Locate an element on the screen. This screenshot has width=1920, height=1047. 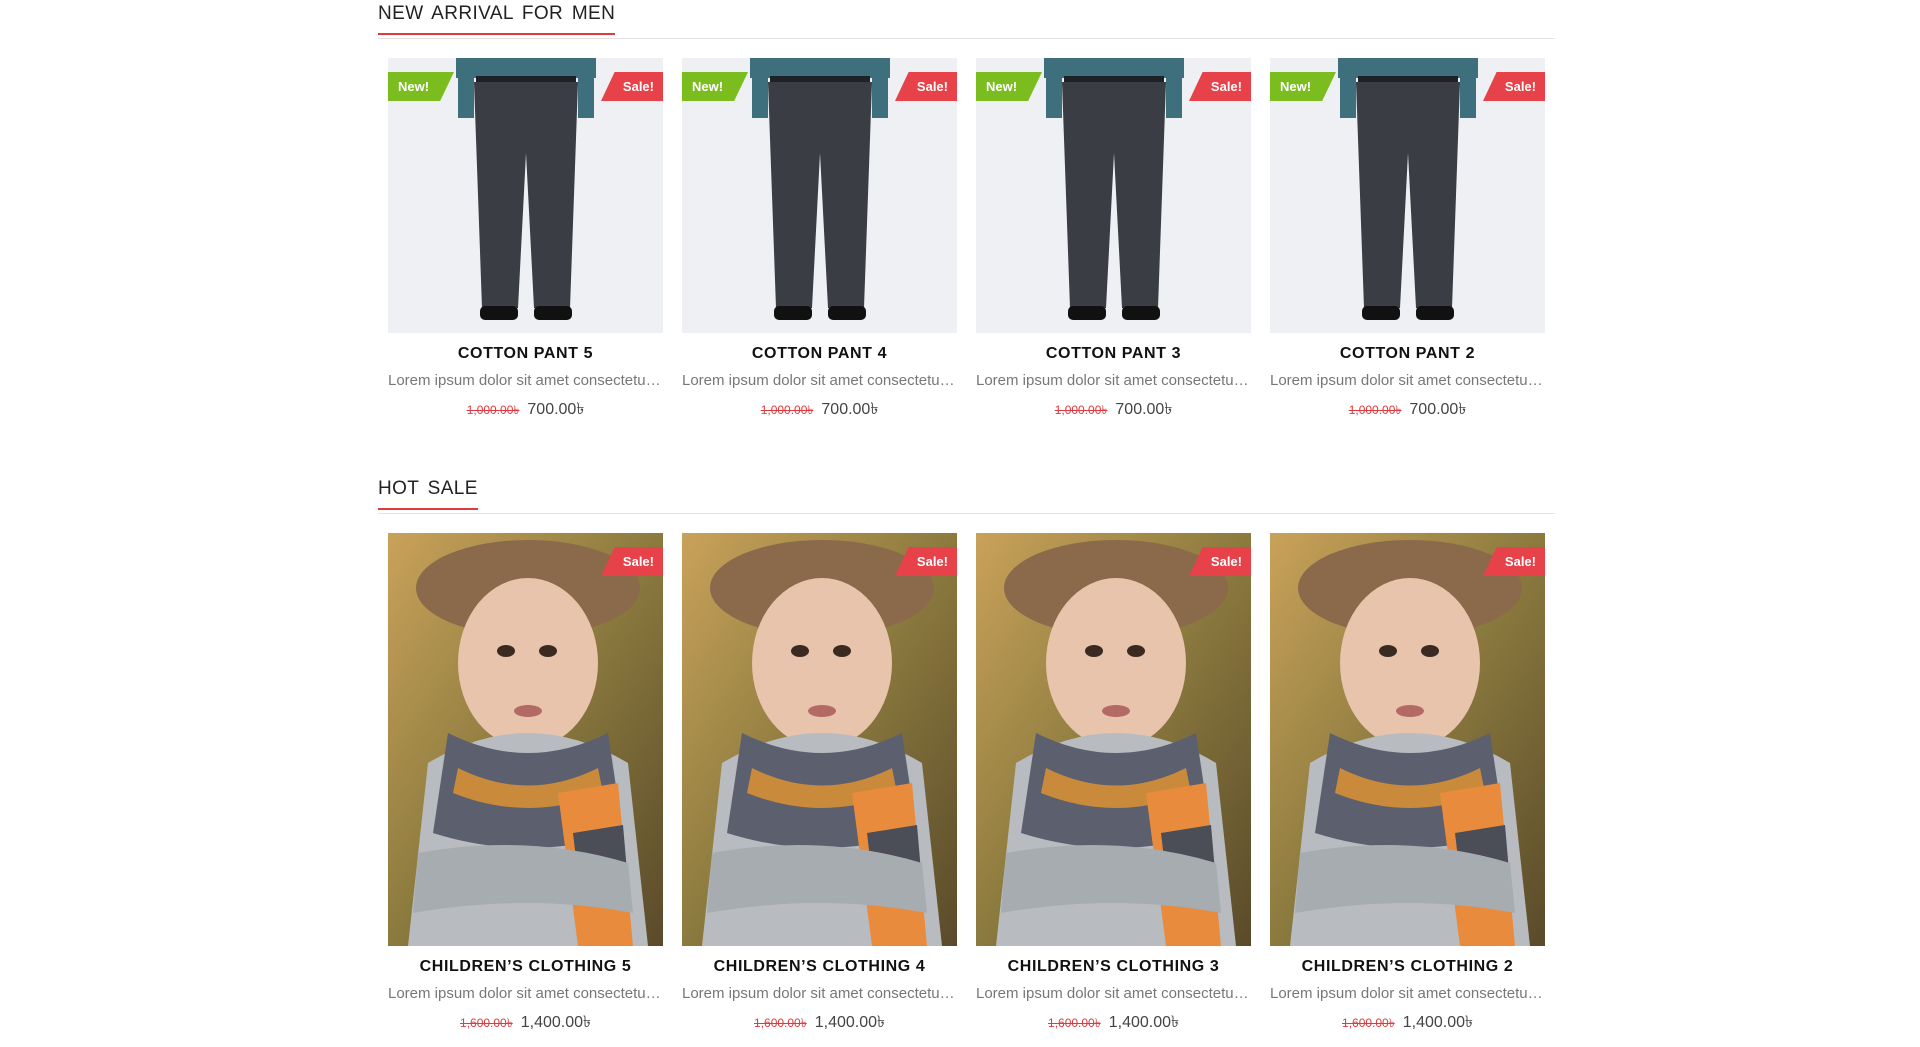
product-name: CHILDREN’S CLOTHING 2 is located at coordinates (1407, 967).